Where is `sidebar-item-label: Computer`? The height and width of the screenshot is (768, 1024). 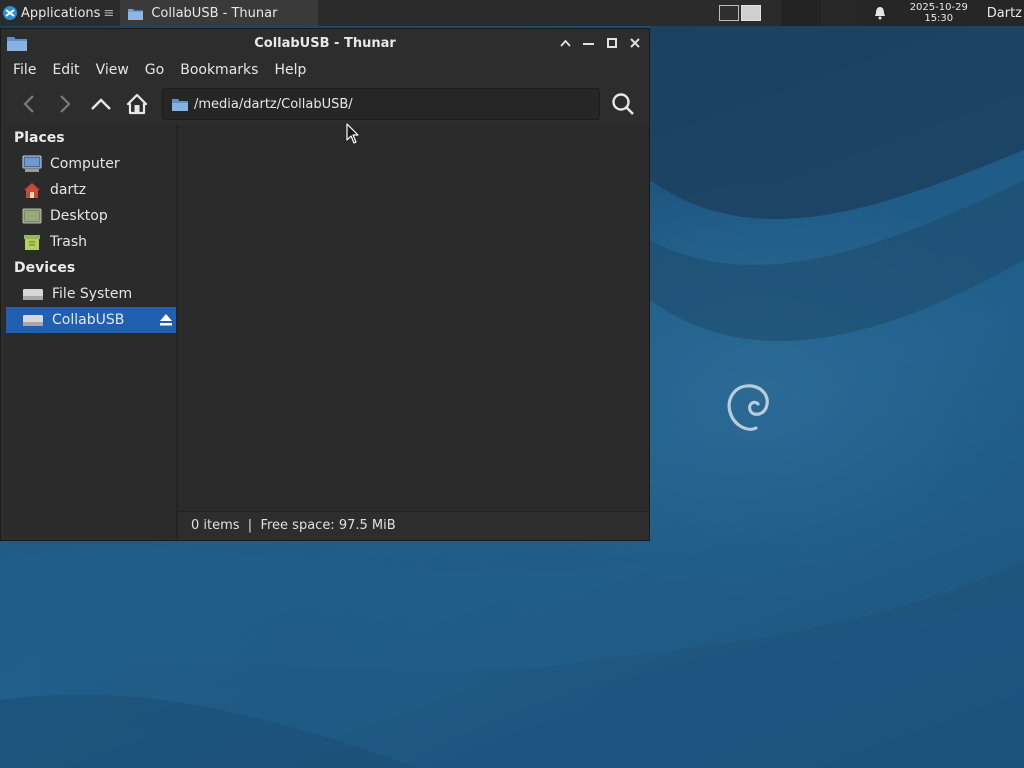
sidebar-item-label: Computer is located at coordinates (85, 164).